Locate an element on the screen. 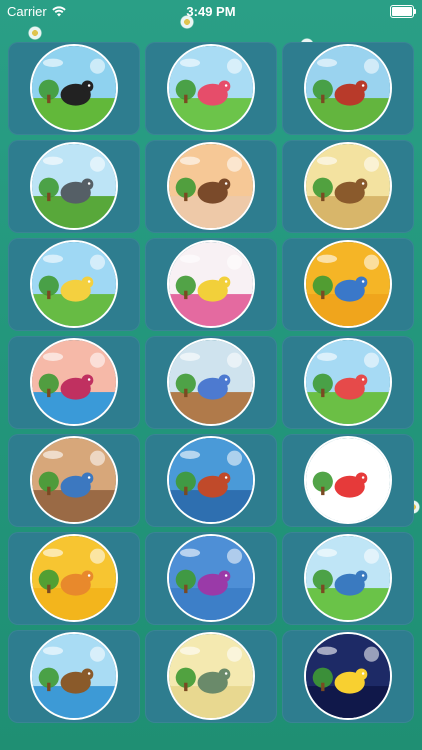 This screenshot has width=422, height=750. status-time: 3:49 PM is located at coordinates (211, 11).